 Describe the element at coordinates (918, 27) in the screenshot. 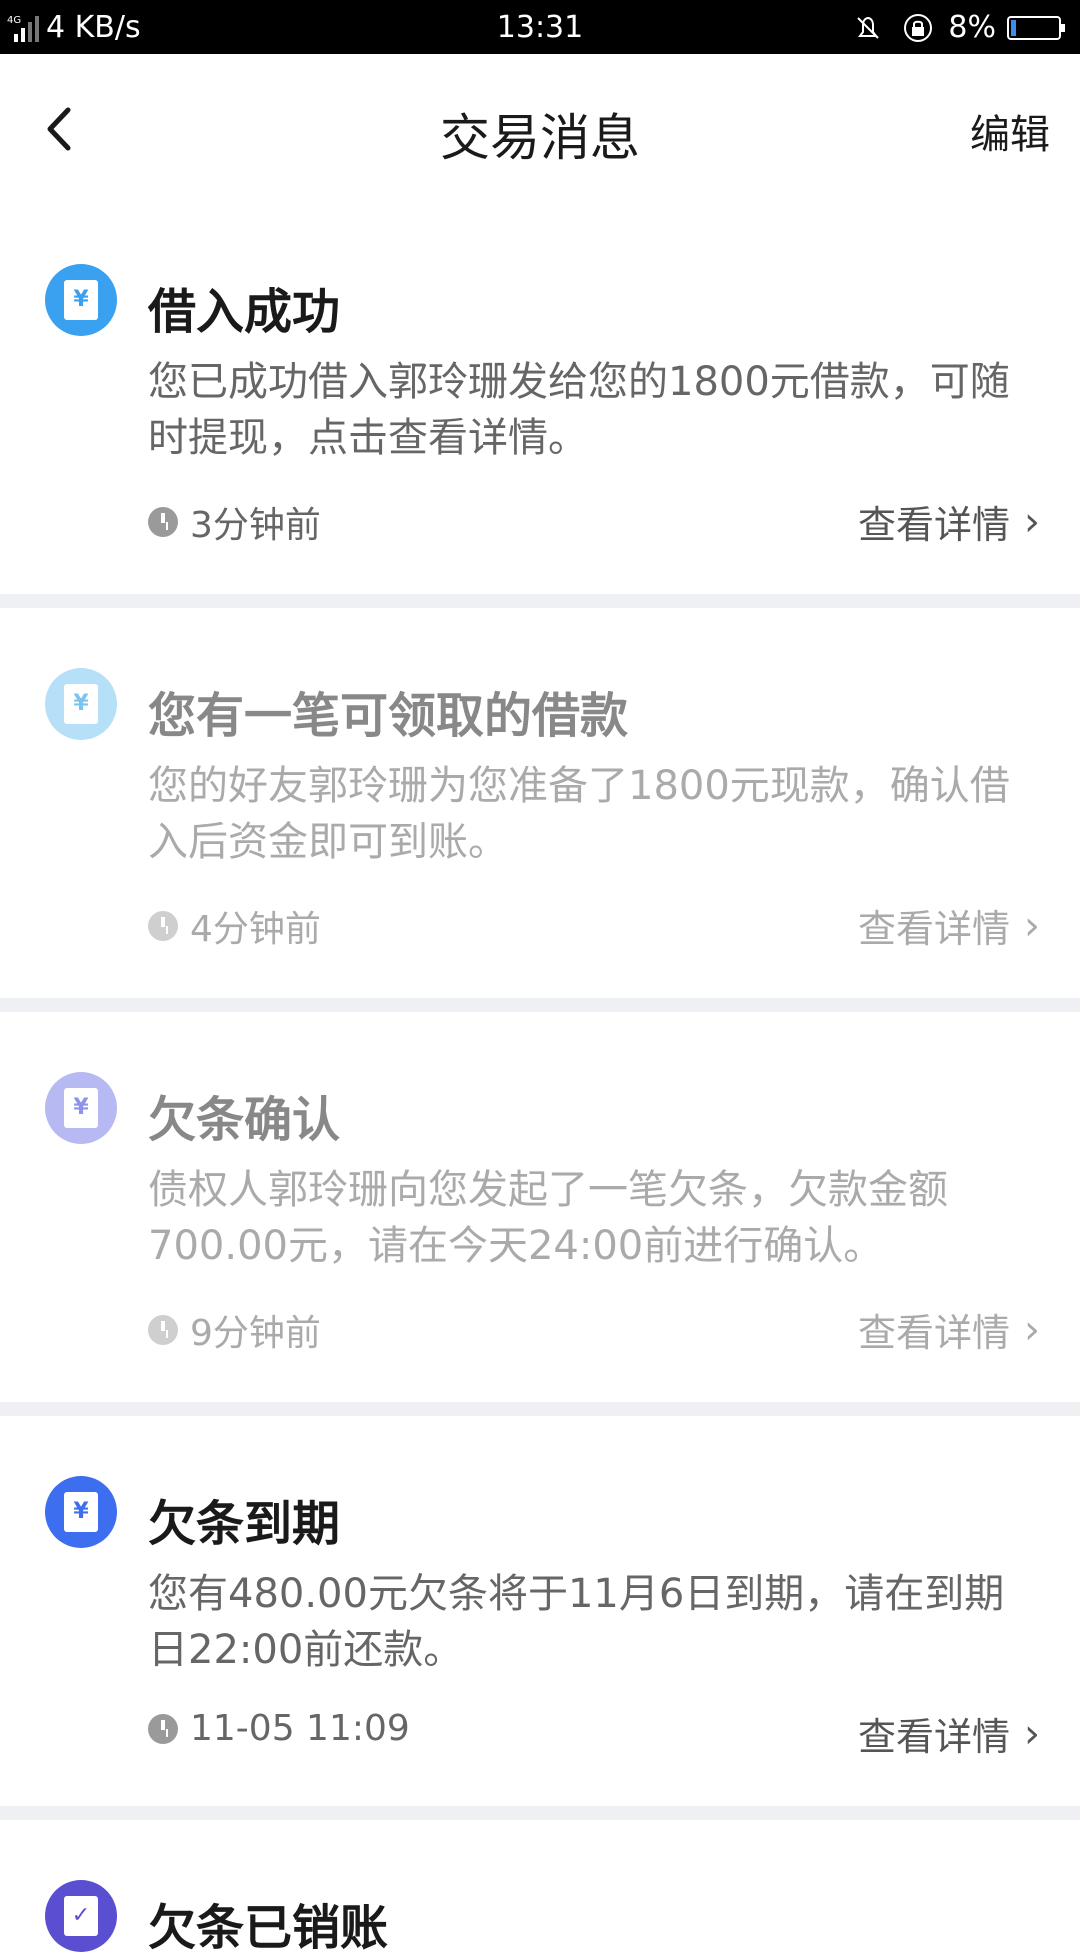

I see `rotation-lock-icon` at that location.